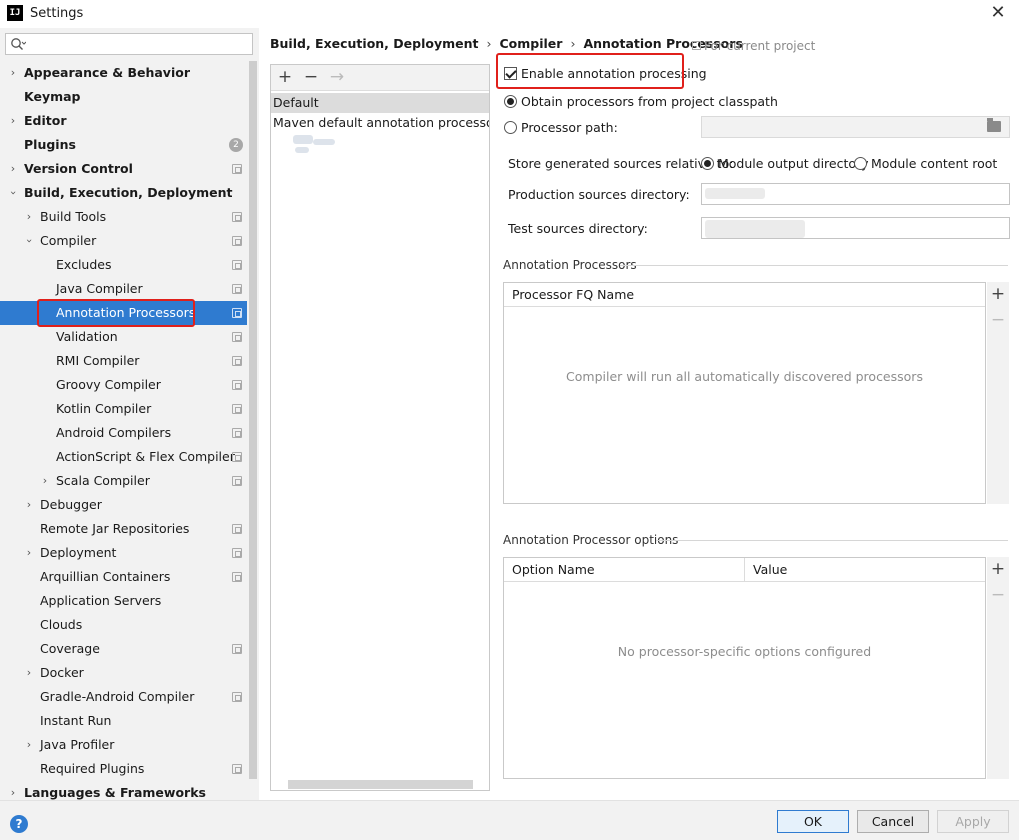  What do you see at coordinates (561, 128) in the screenshot?
I see `processor-path-radio: Processor path:` at bounding box center [561, 128].